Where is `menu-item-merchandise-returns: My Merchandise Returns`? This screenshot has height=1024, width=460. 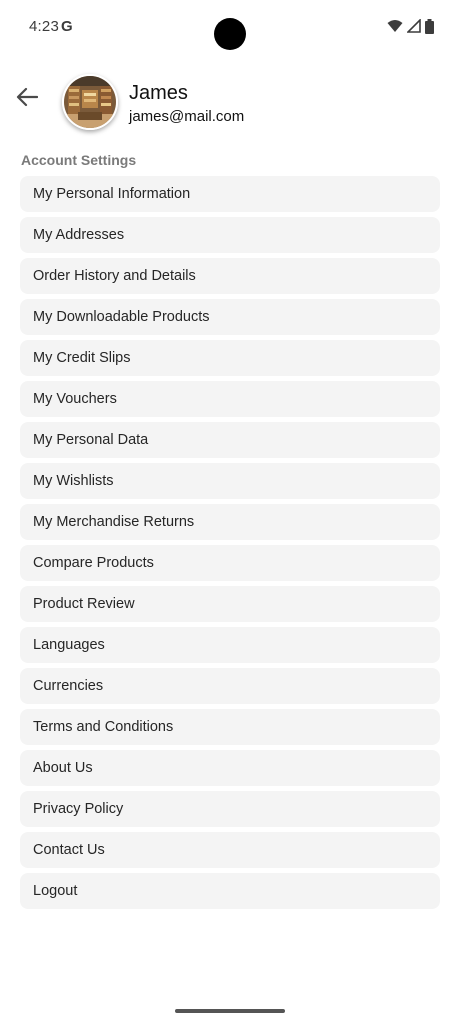
menu-item-merchandise-returns: My Merchandise Returns is located at coordinates (230, 522).